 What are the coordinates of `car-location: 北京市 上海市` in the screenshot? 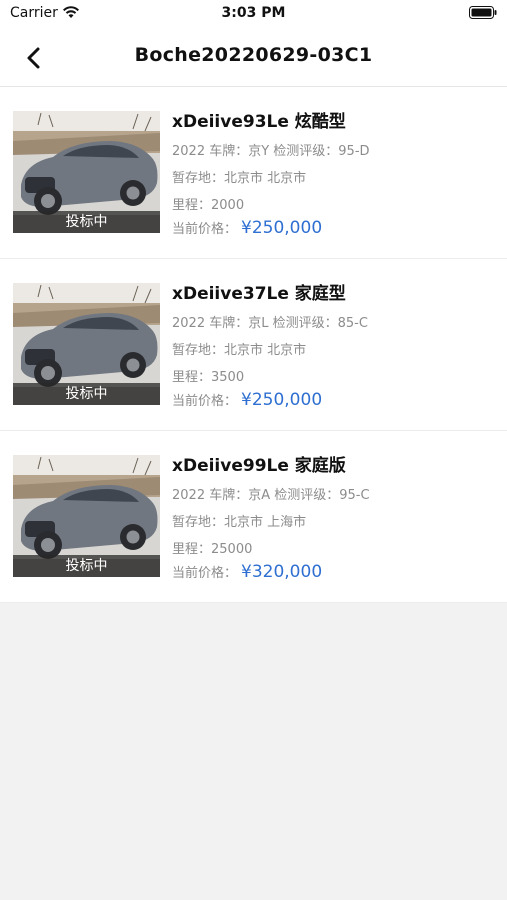 It's located at (265, 522).